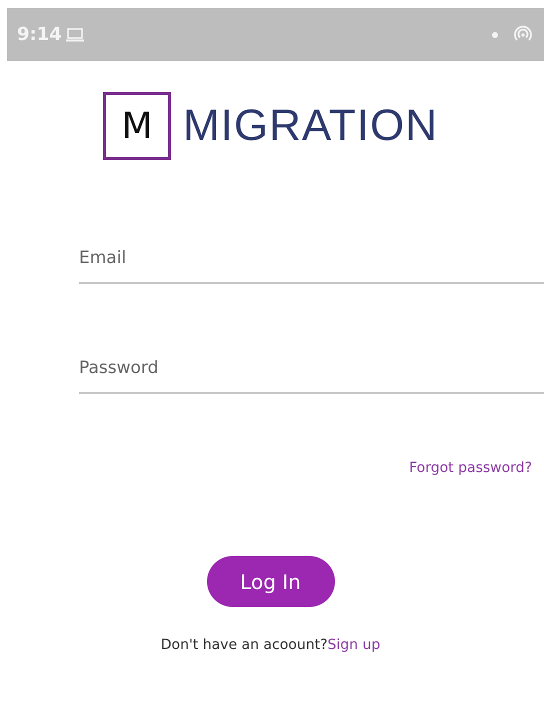 This screenshot has height=718, width=544. I want to click on login-button: Log In, so click(270, 581).